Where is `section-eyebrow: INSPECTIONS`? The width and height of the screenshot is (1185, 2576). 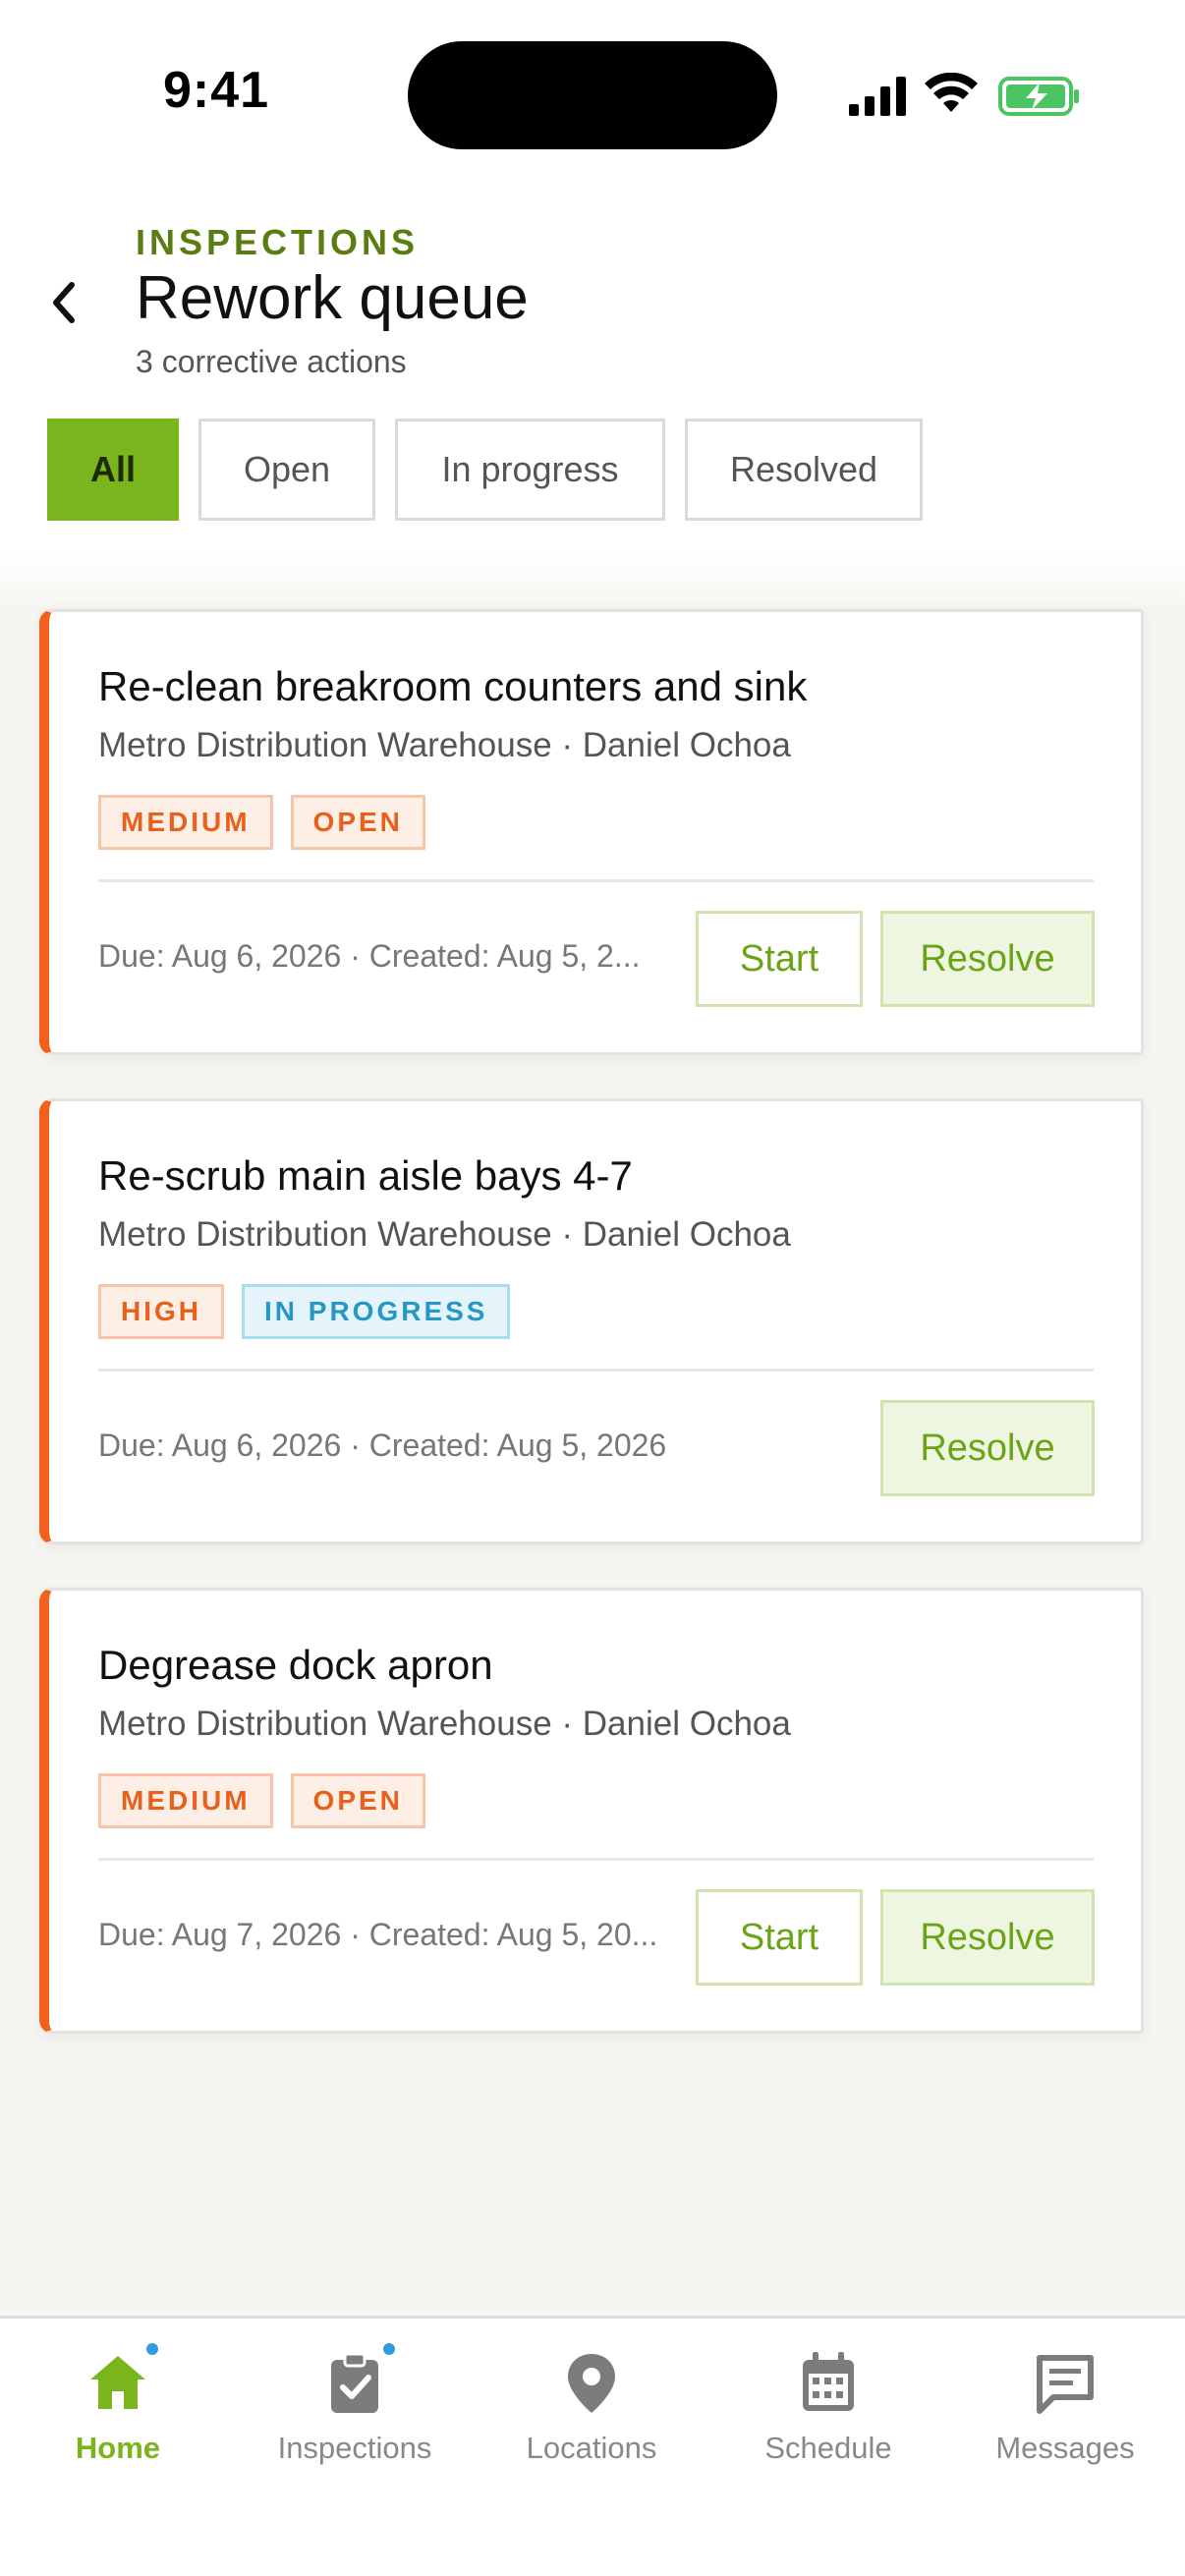 section-eyebrow: INSPECTIONS is located at coordinates (278, 242).